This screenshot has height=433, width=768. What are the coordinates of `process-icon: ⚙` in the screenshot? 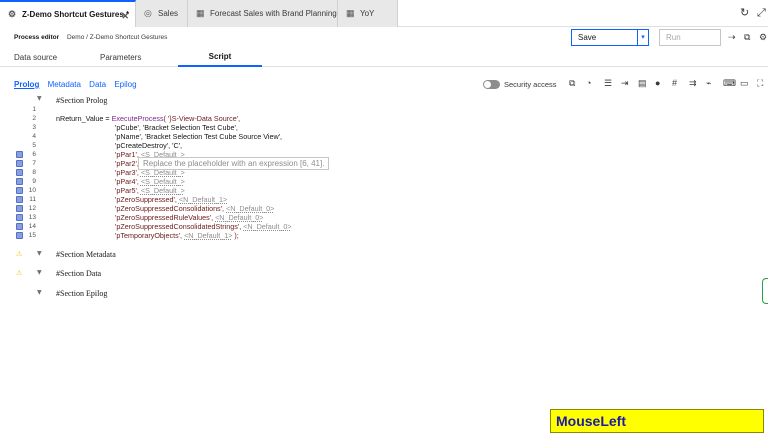 It's located at (12, 14).